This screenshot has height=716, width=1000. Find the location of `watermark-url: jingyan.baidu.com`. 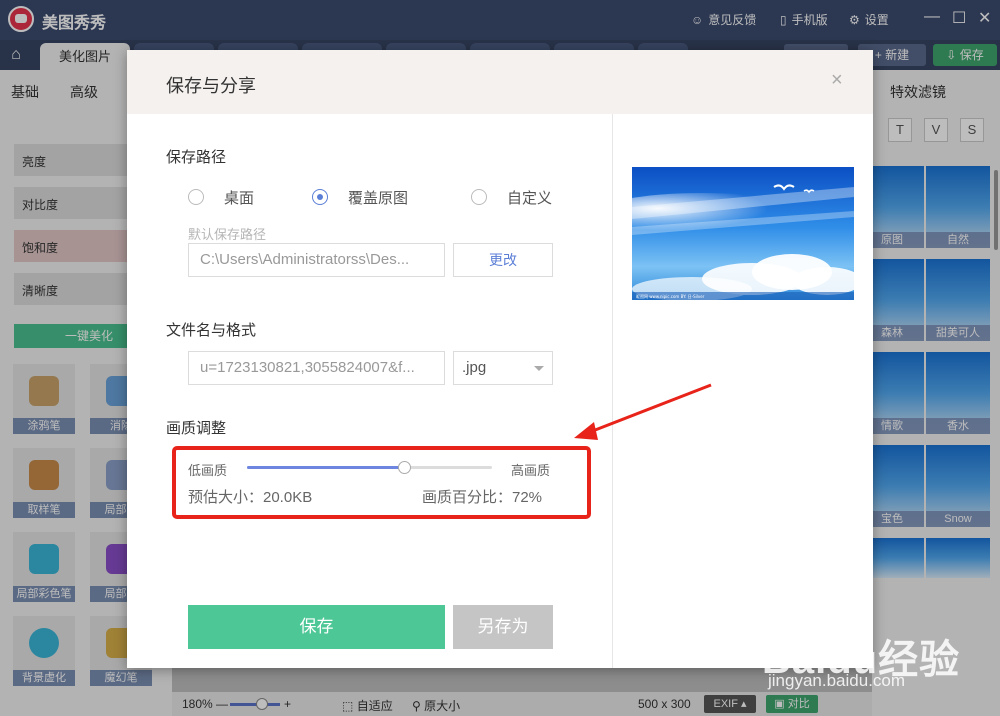

watermark-url: jingyan.baidu.com is located at coordinates (837, 680).